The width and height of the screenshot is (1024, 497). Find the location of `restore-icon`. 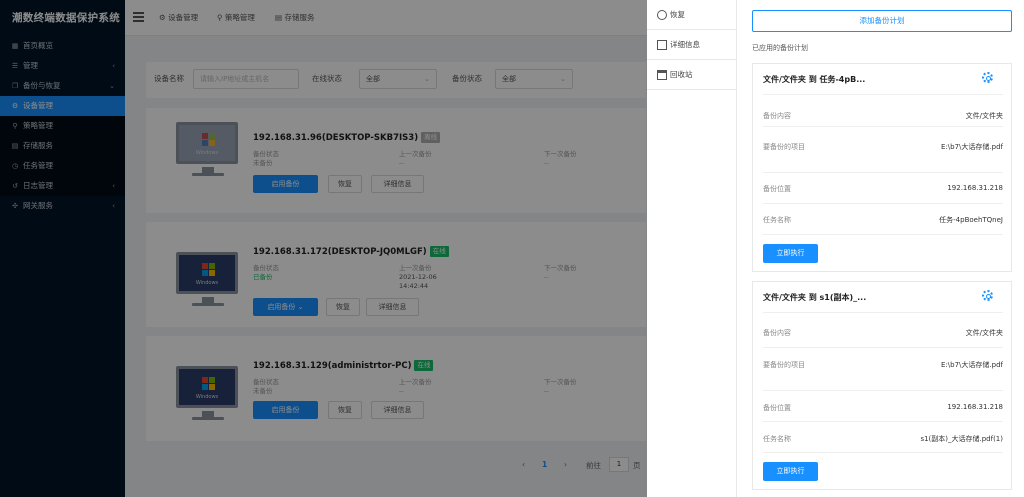

restore-icon is located at coordinates (662, 15).